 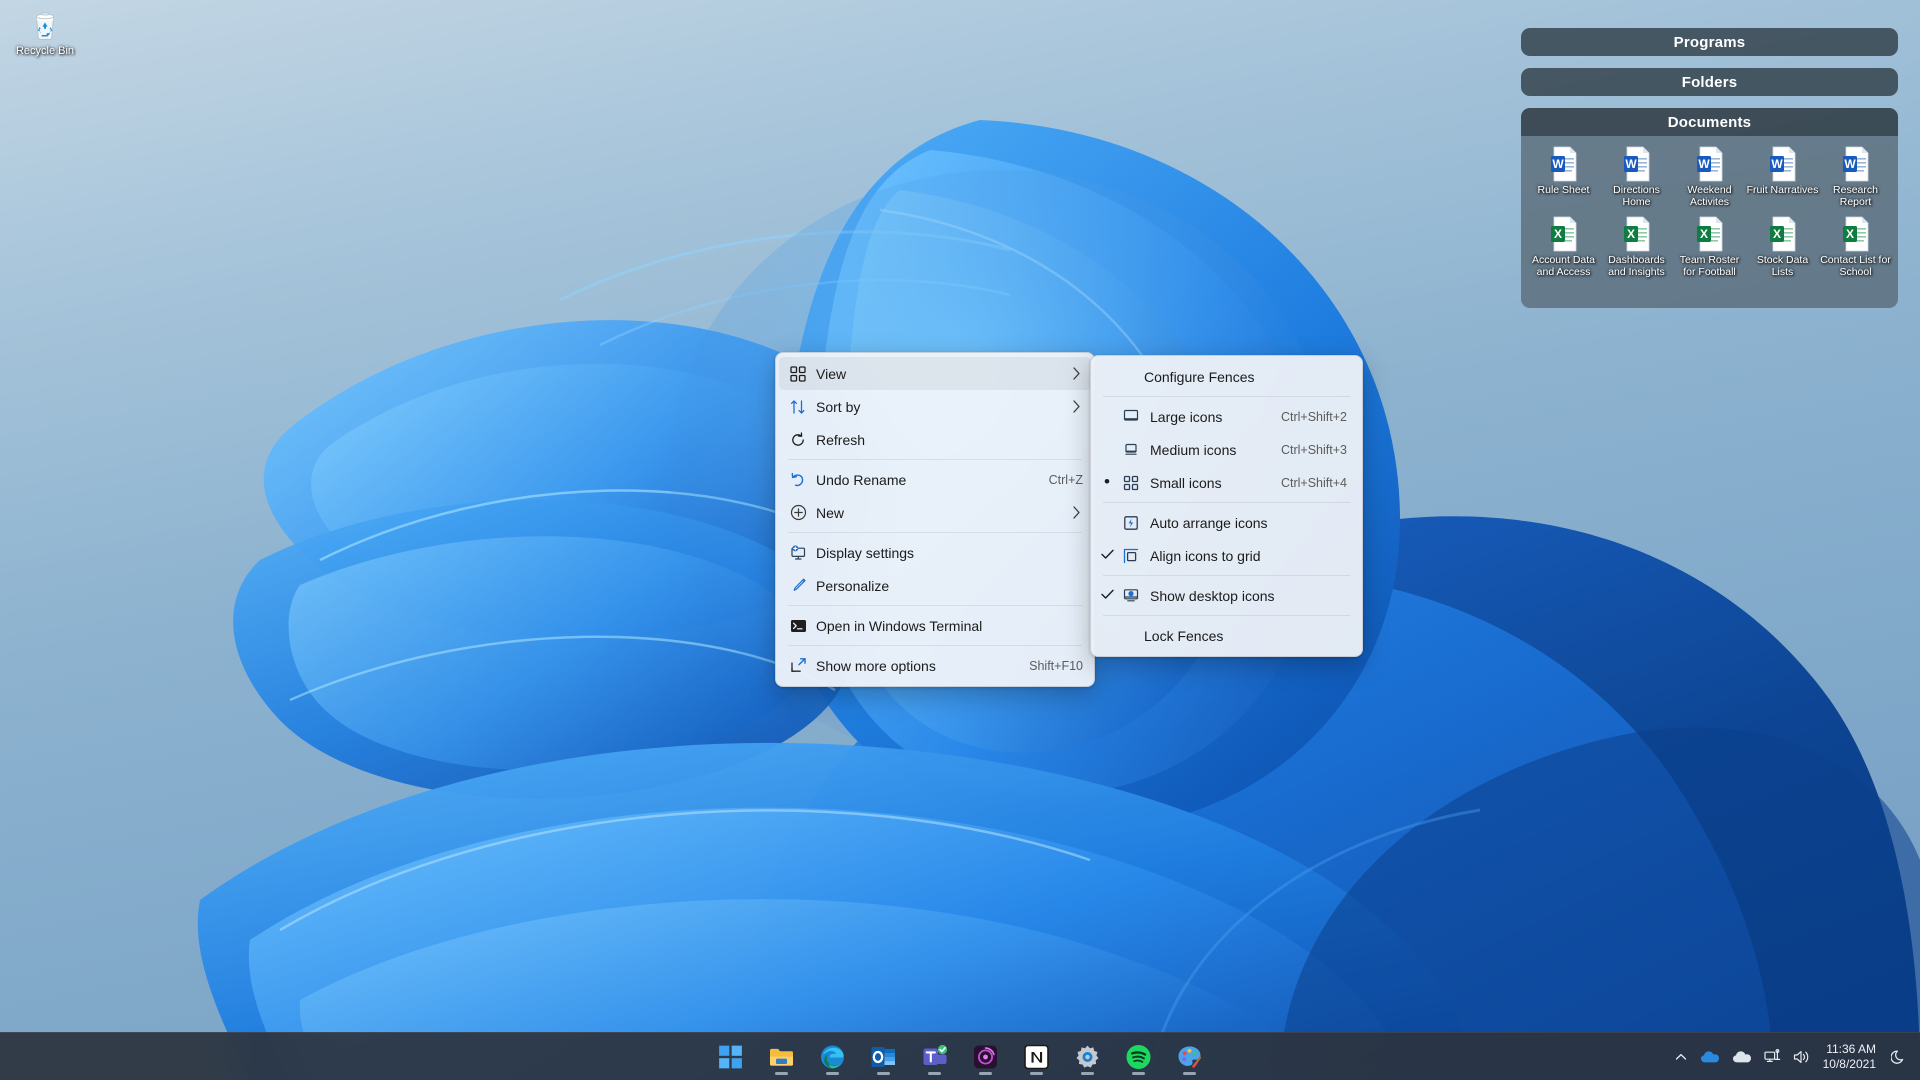 I want to click on submenu-item-configure-fences: Configure Fences, so click(x=1226, y=376).